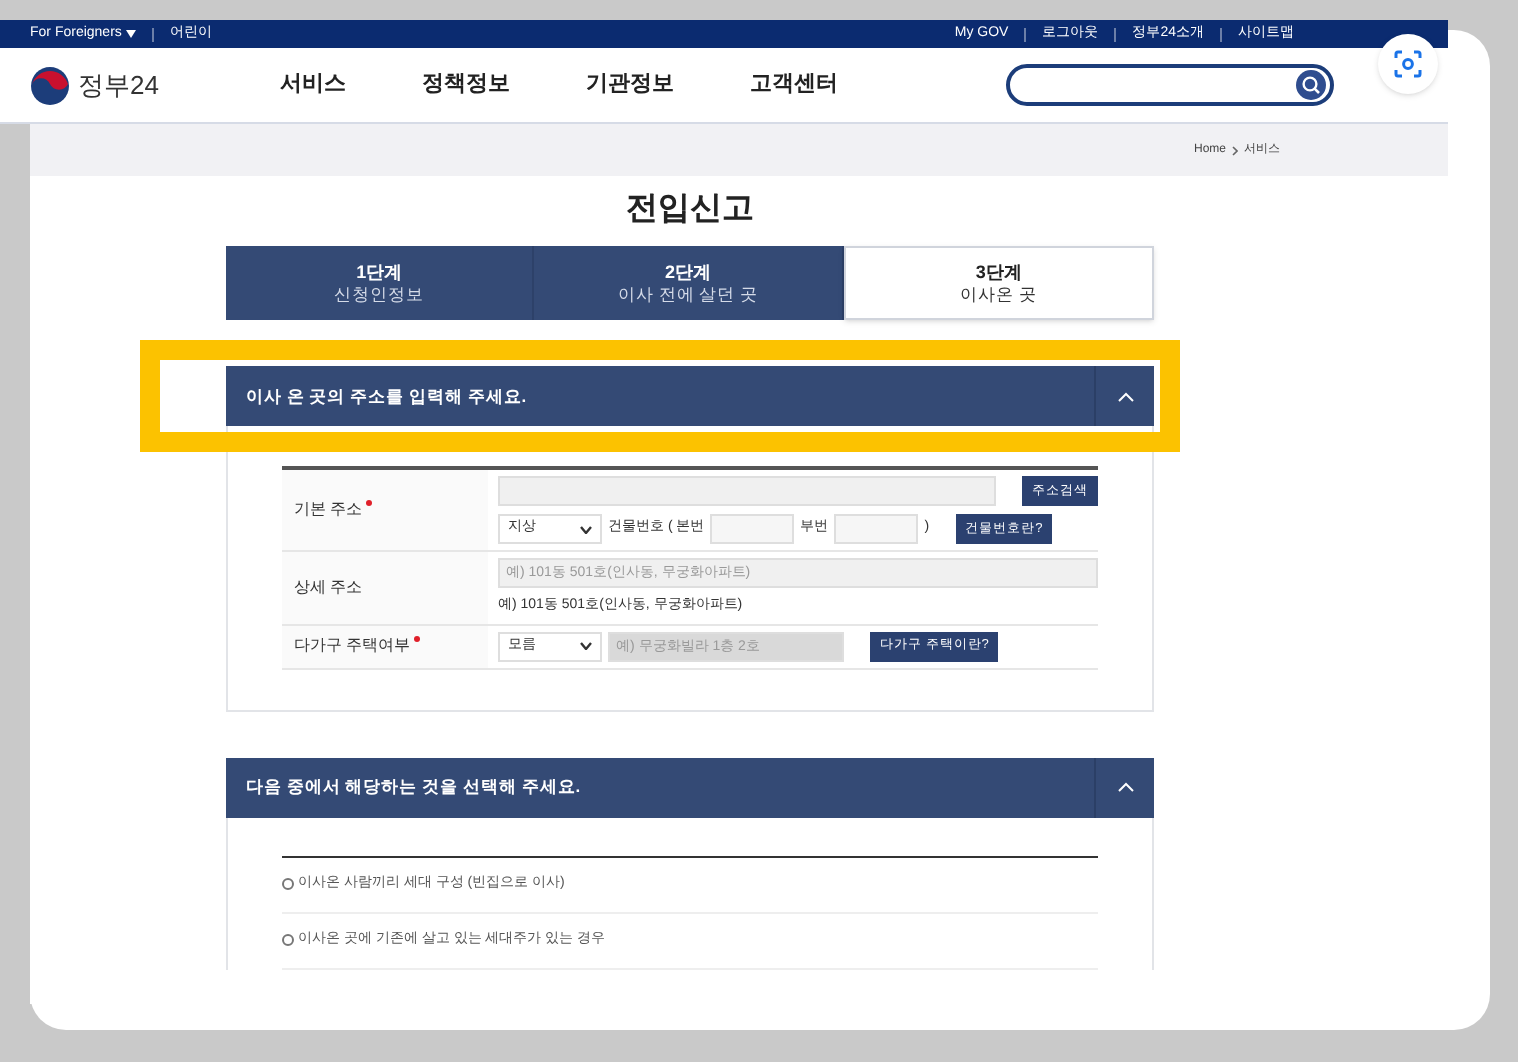  I want to click on logo-icon, so click(50, 85).